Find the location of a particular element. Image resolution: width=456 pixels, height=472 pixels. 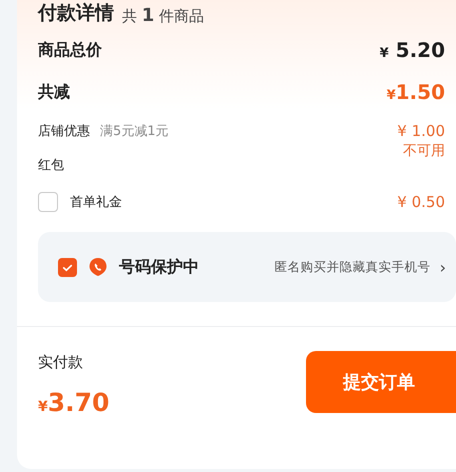

pay-amount: ¥3.70 is located at coordinates (74, 402).